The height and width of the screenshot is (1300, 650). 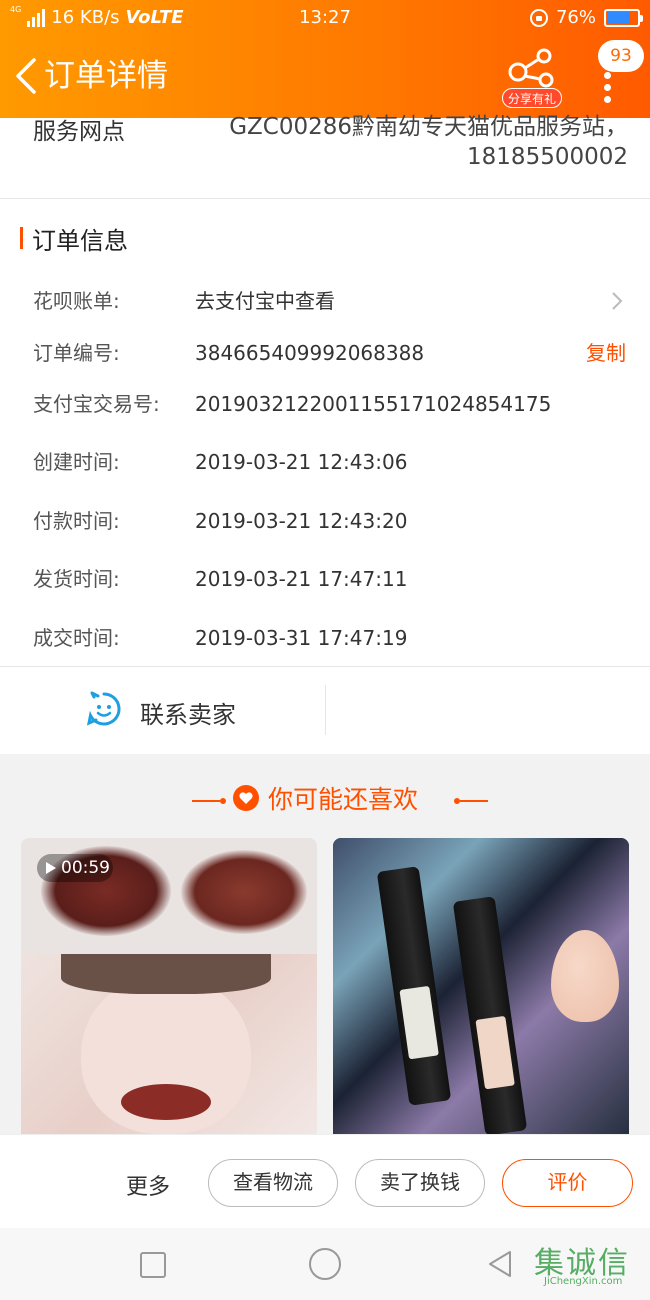 I want to click on shipped-time-row: 发货时间: 2019-03-21 17:47:11, so click(x=325, y=579).